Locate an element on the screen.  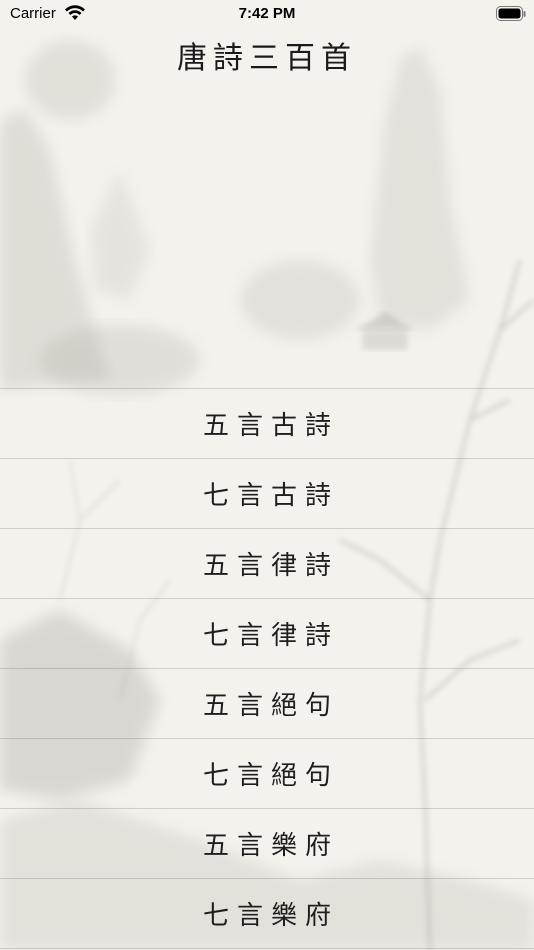
category-item-qiyan-yuefu: 七言樂府 is located at coordinates (267, 914).